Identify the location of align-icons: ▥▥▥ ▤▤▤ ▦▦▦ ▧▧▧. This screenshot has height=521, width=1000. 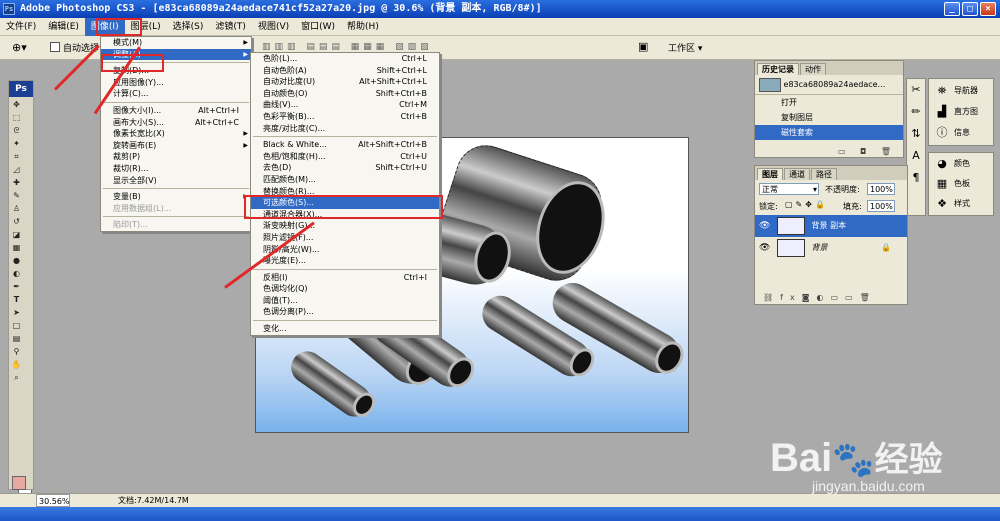
(347, 47).